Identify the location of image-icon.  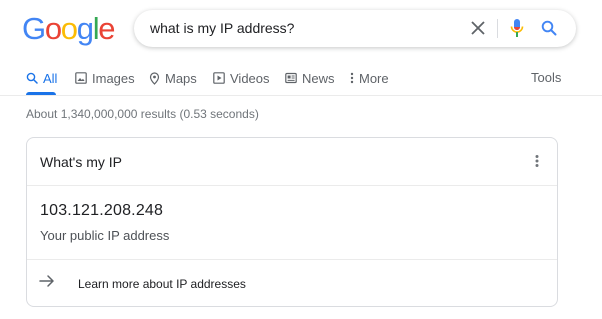
(81, 78).